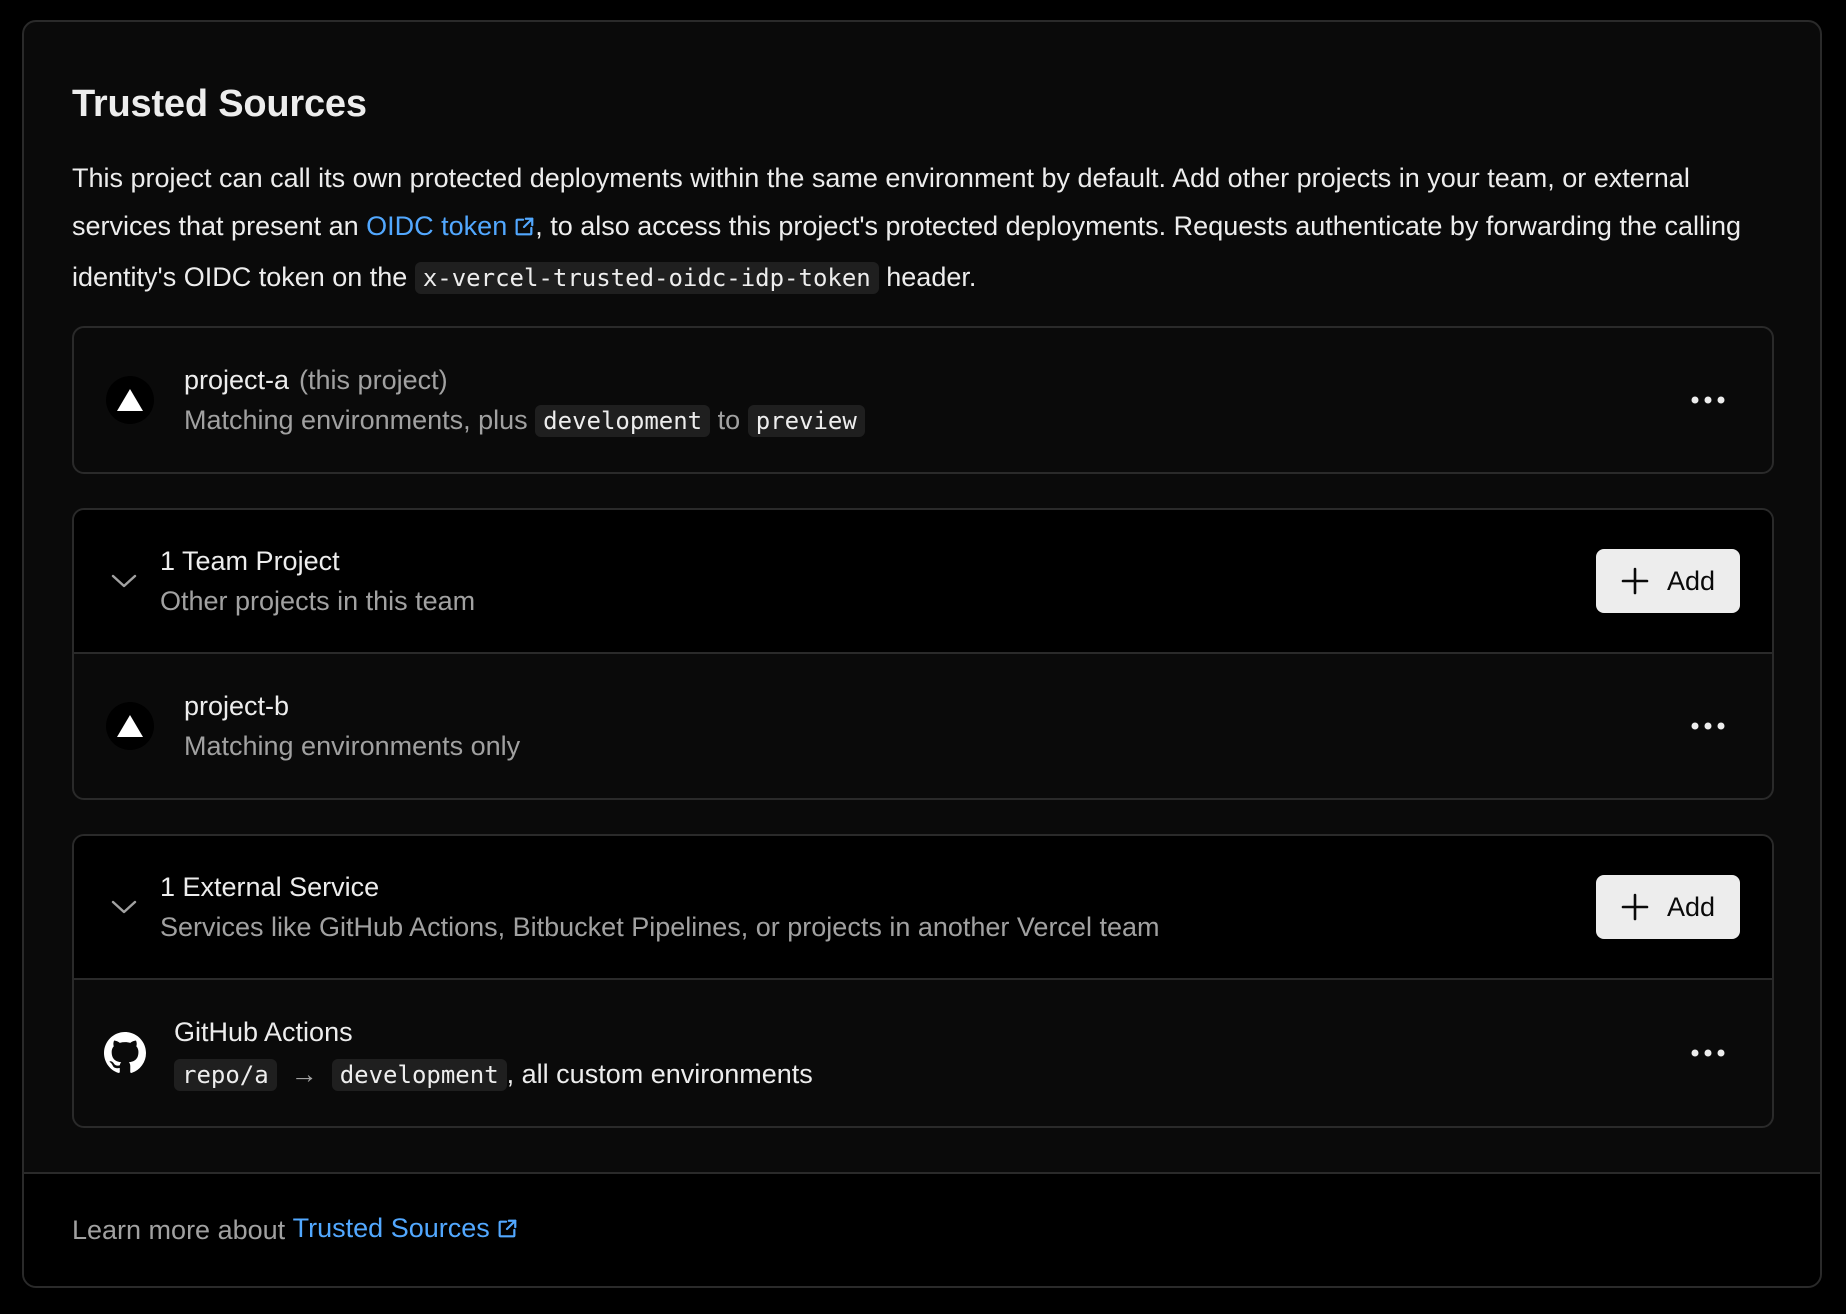  I want to click on section-title: Trusted Sources, so click(219, 104).